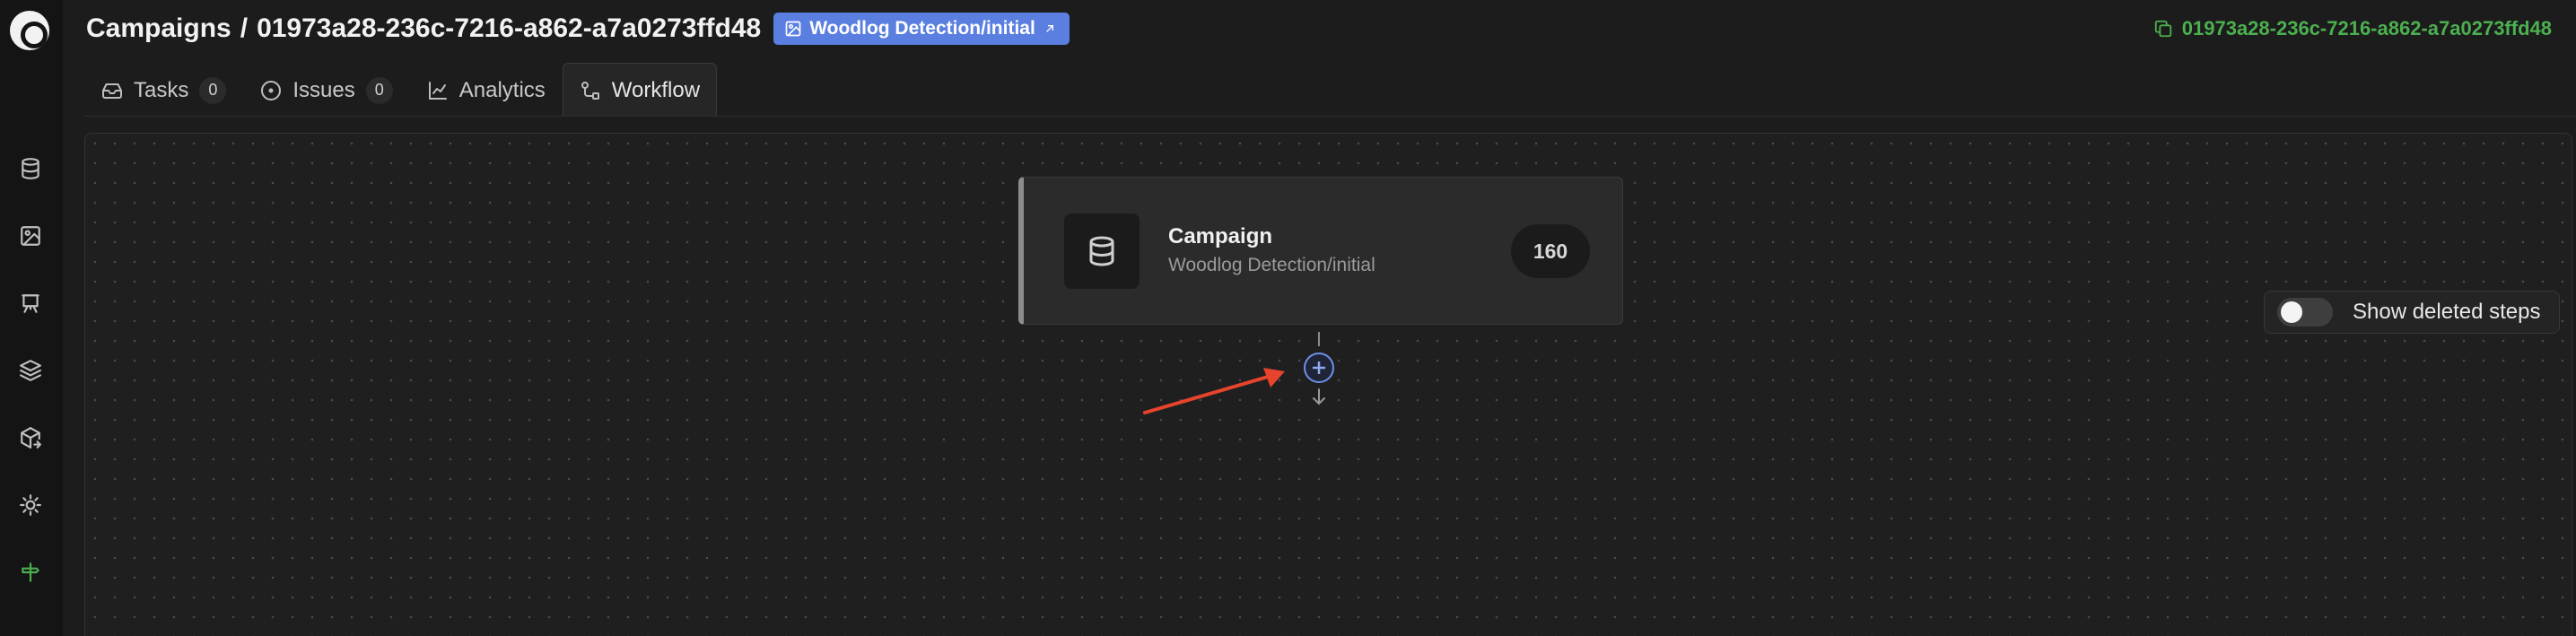  What do you see at coordinates (32, 318) in the screenshot?
I see `left-sidebar` at bounding box center [32, 318].